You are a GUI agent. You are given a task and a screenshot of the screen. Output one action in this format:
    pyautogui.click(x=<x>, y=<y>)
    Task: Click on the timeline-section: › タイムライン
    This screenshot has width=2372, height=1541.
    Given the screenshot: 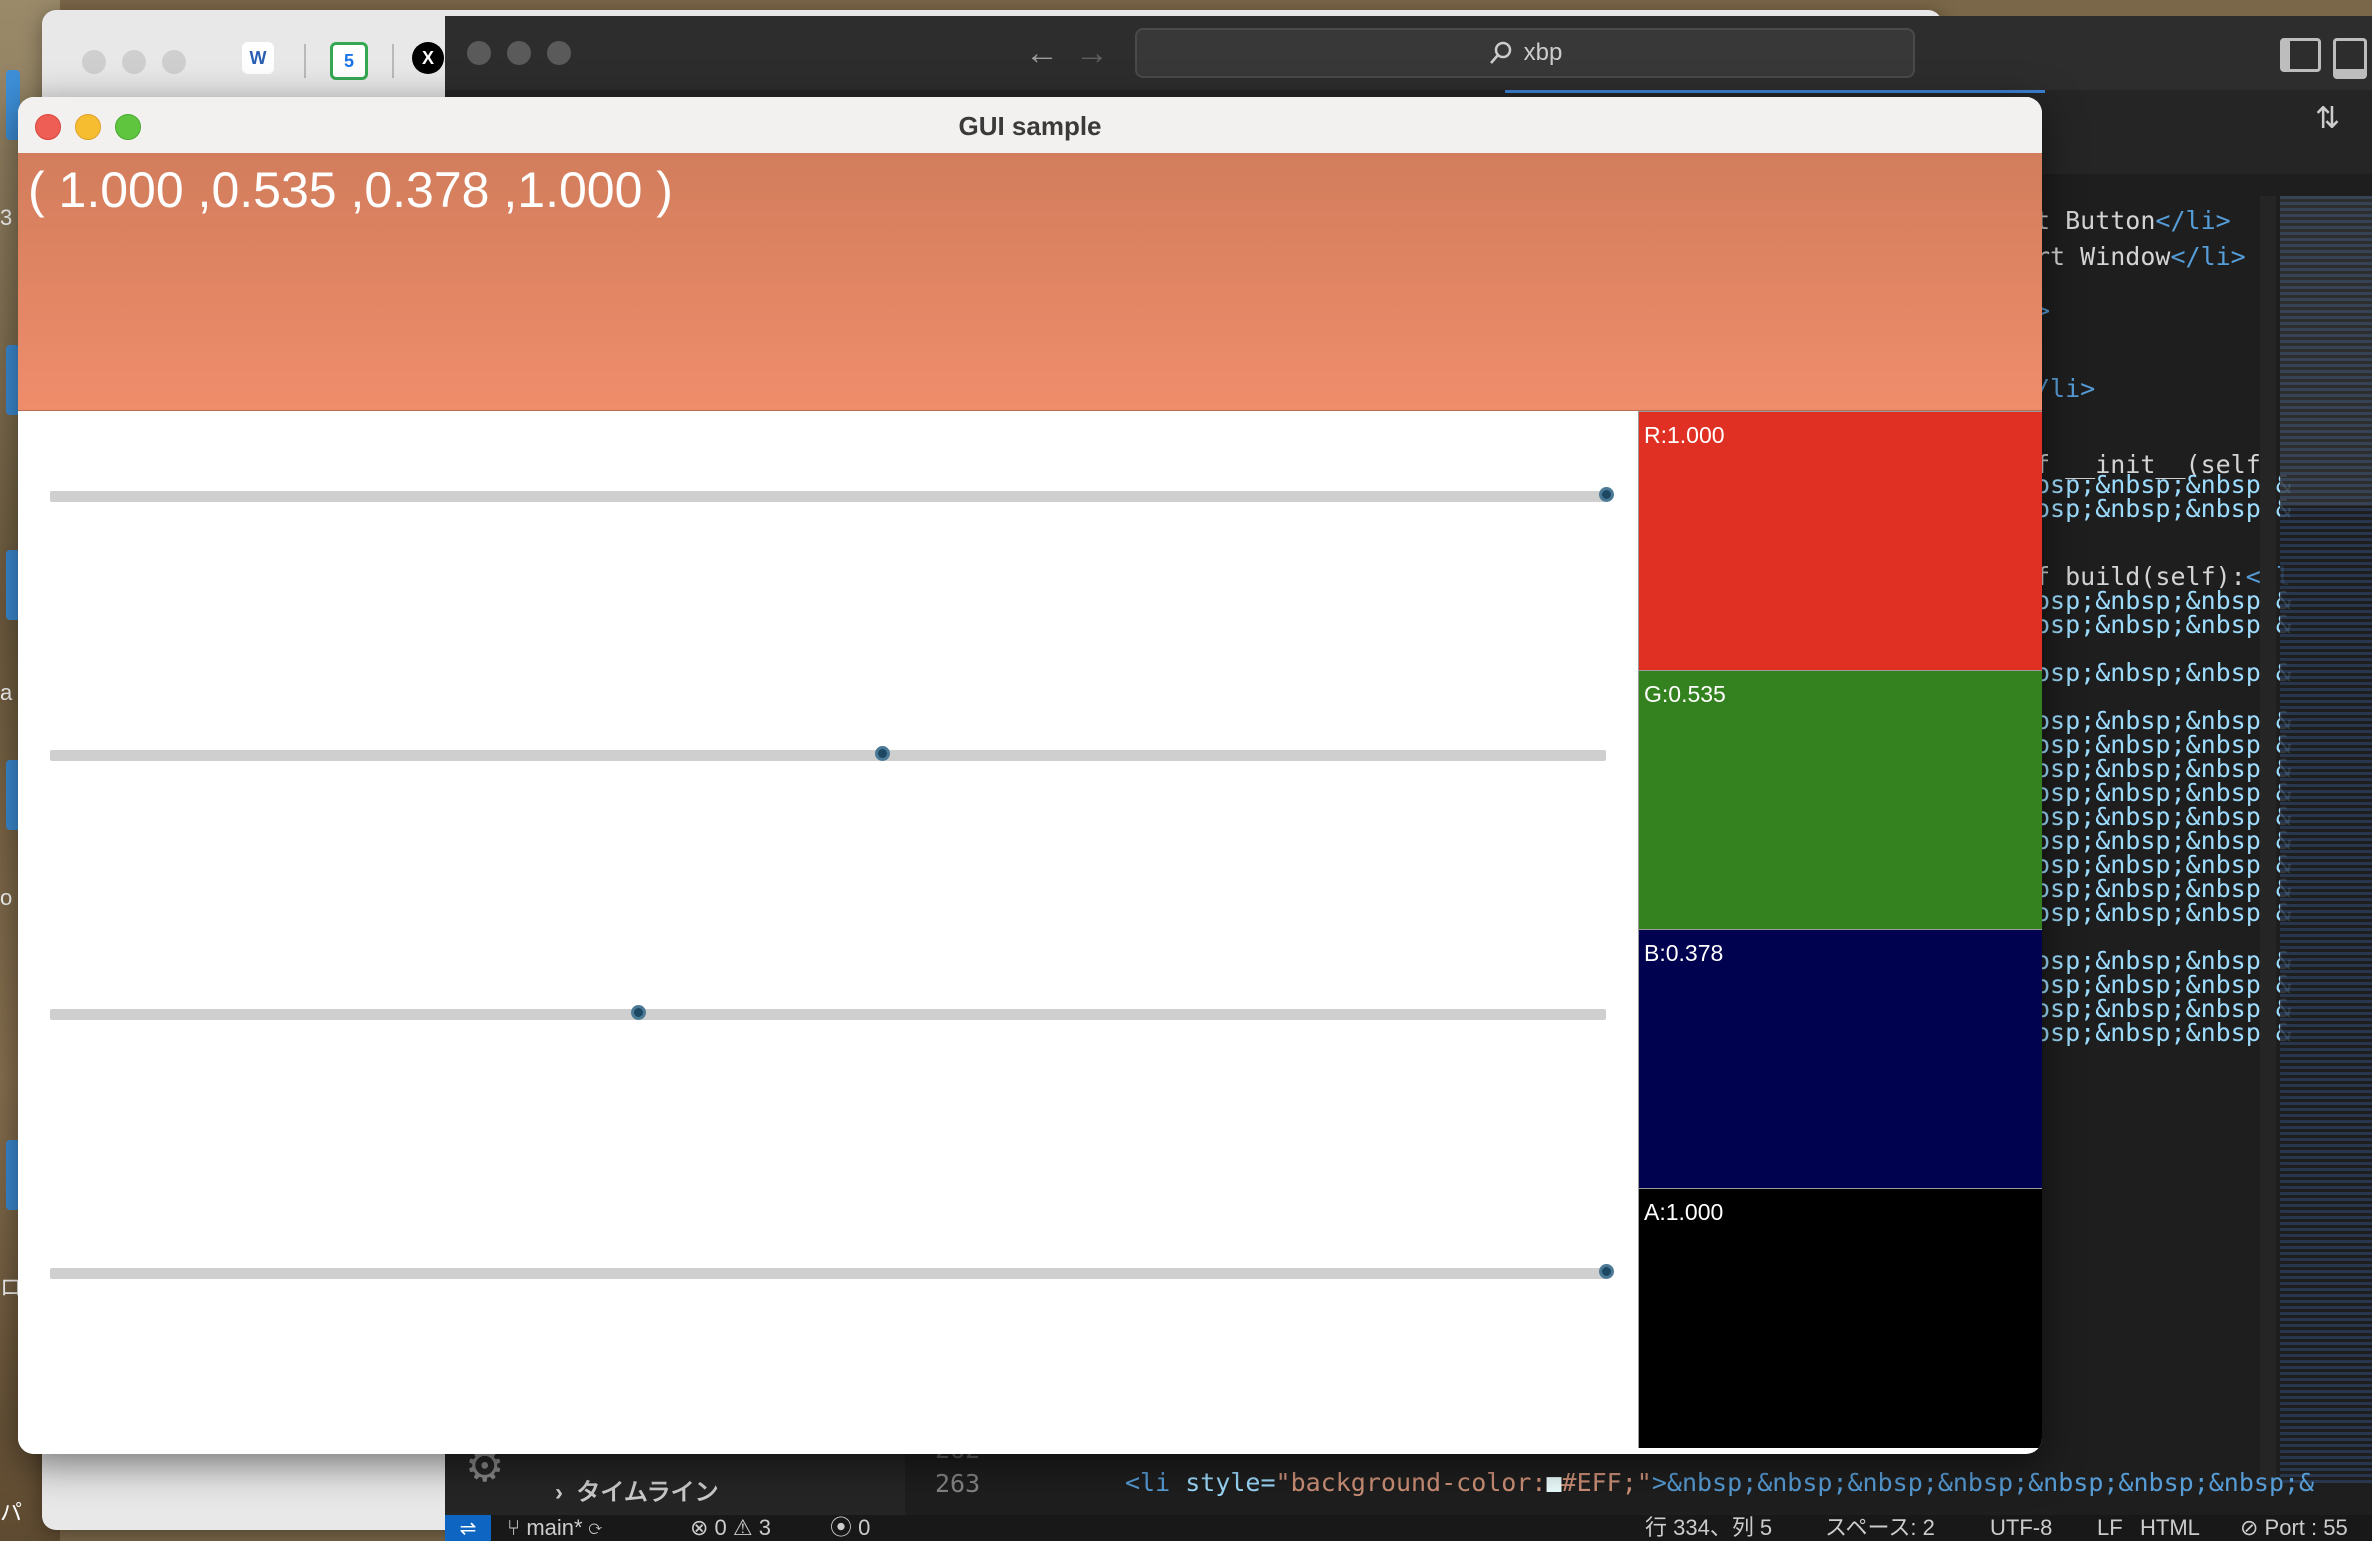 What is the action you would take?
    pyautogui.click(x=637, y=1489)
    